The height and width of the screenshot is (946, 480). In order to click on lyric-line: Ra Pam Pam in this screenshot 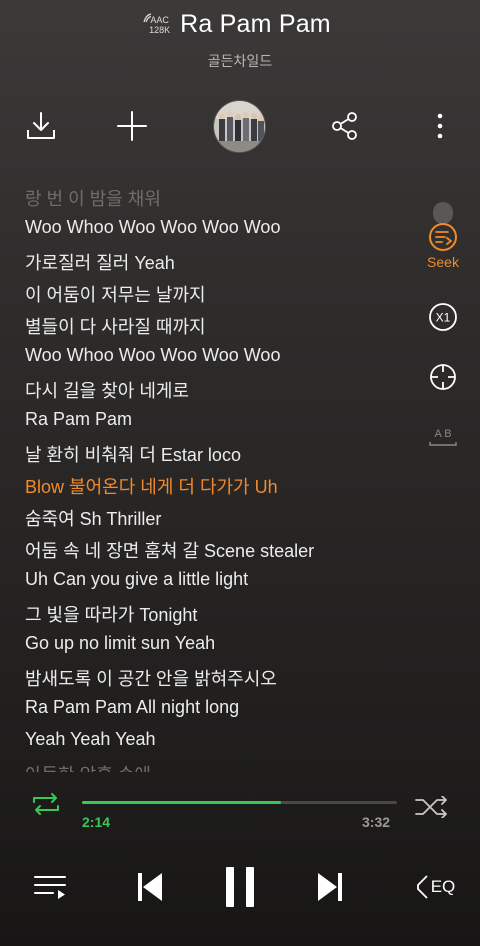, I will do `click(78, 419)`.